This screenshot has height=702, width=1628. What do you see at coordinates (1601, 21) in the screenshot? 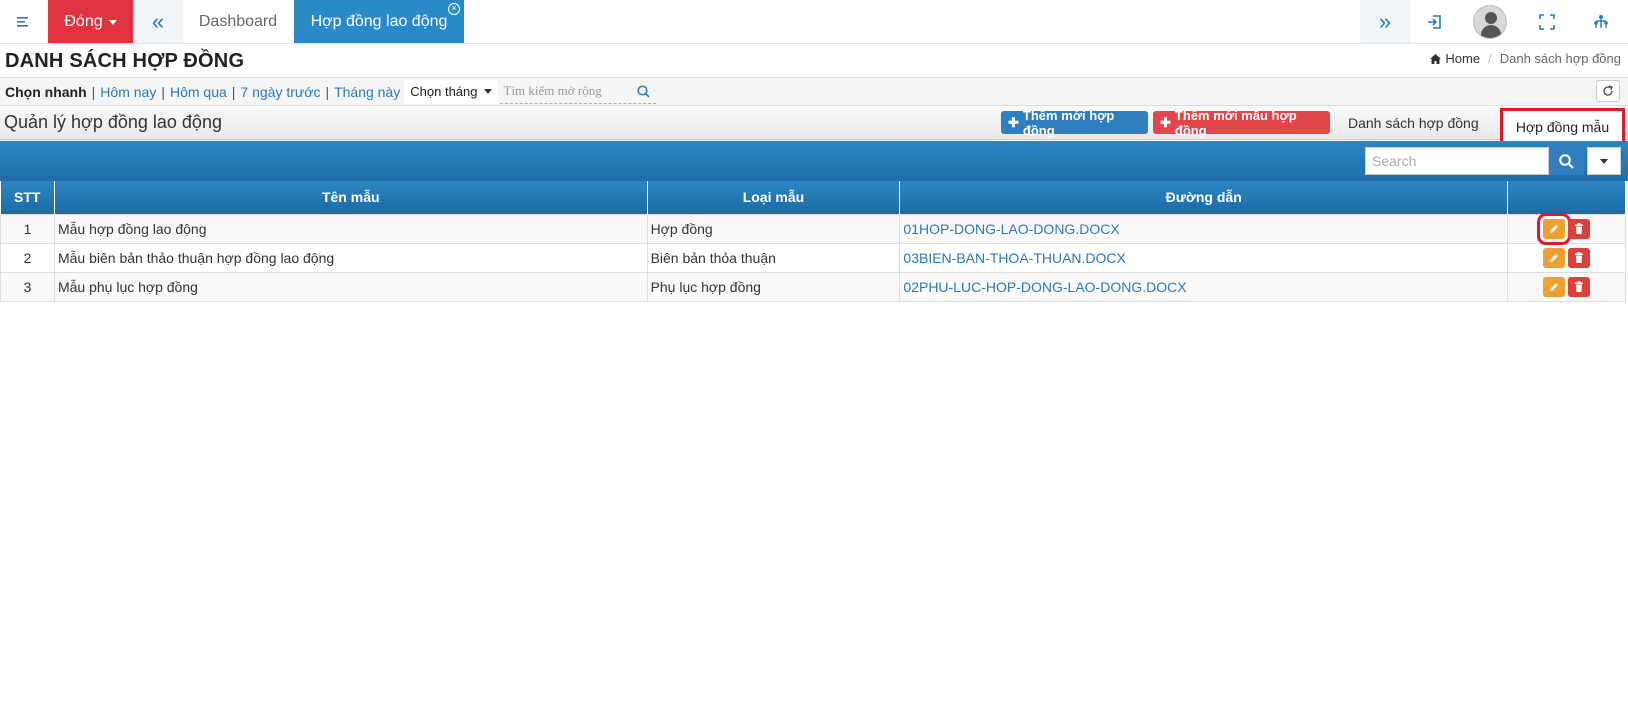
I see `sitemap-icon` at bounding box center [1601, 21].